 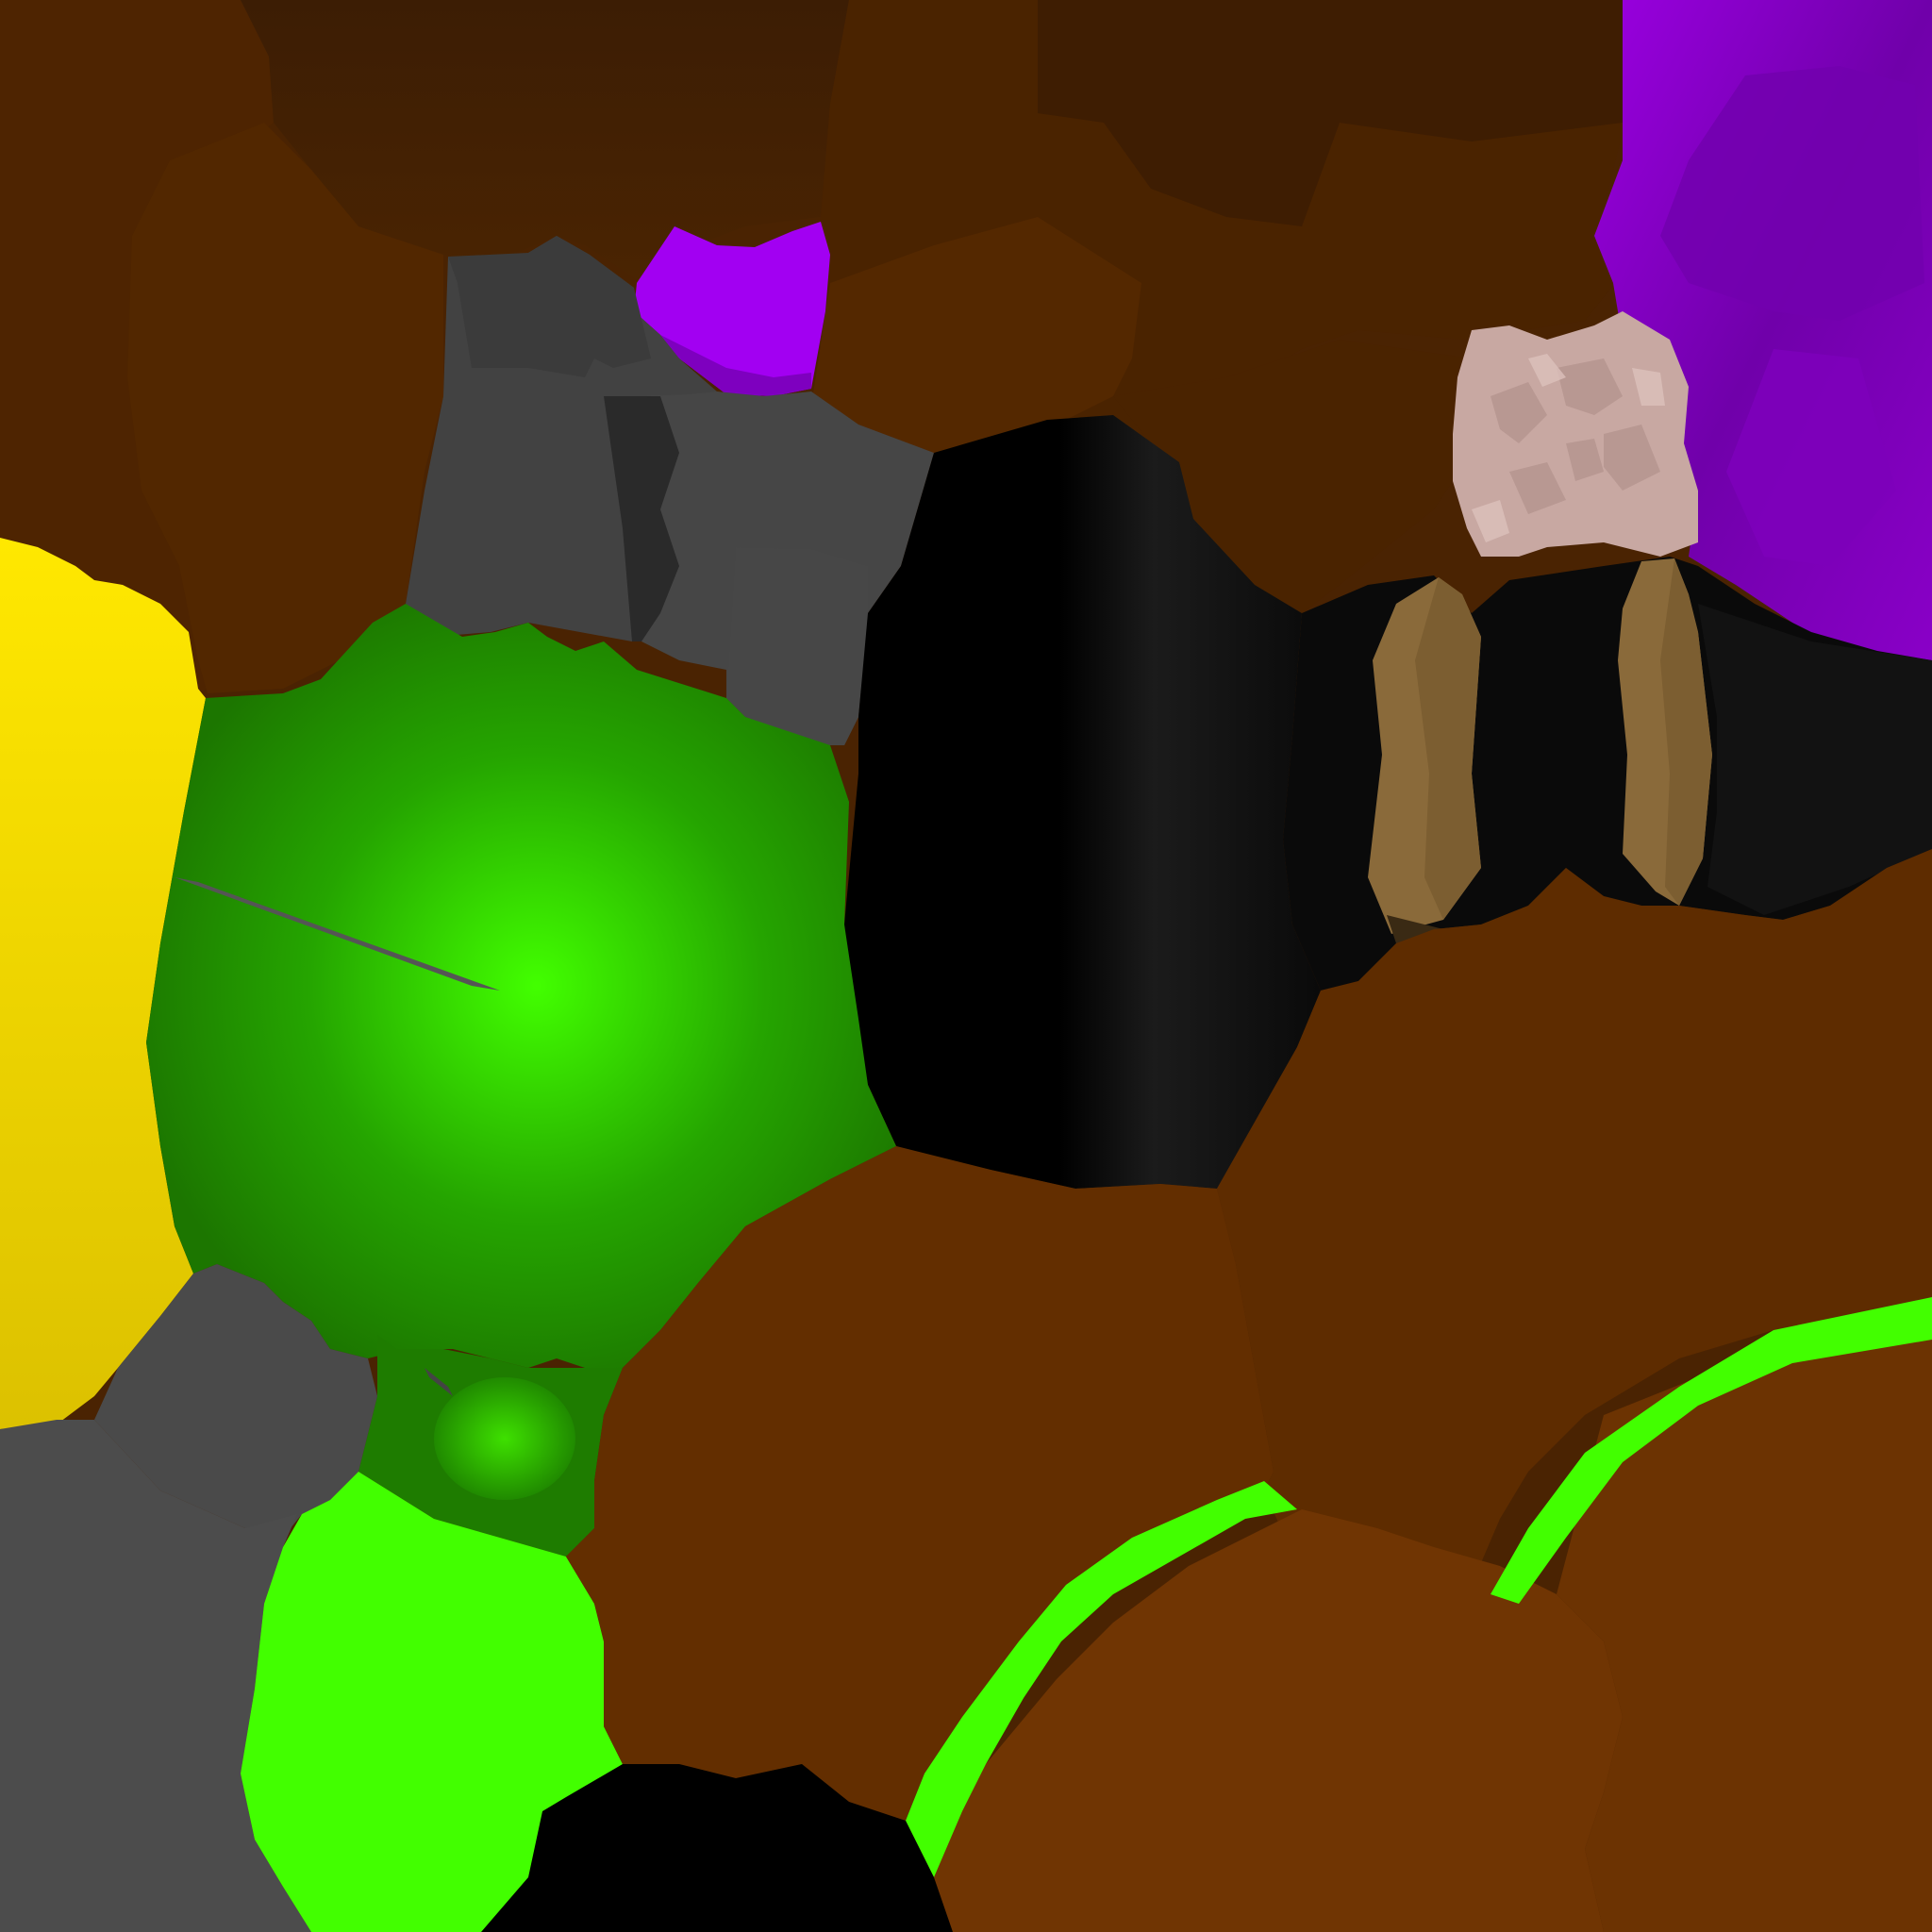 I want to click on ground-block-icon, so click(x=1745, y=1636).